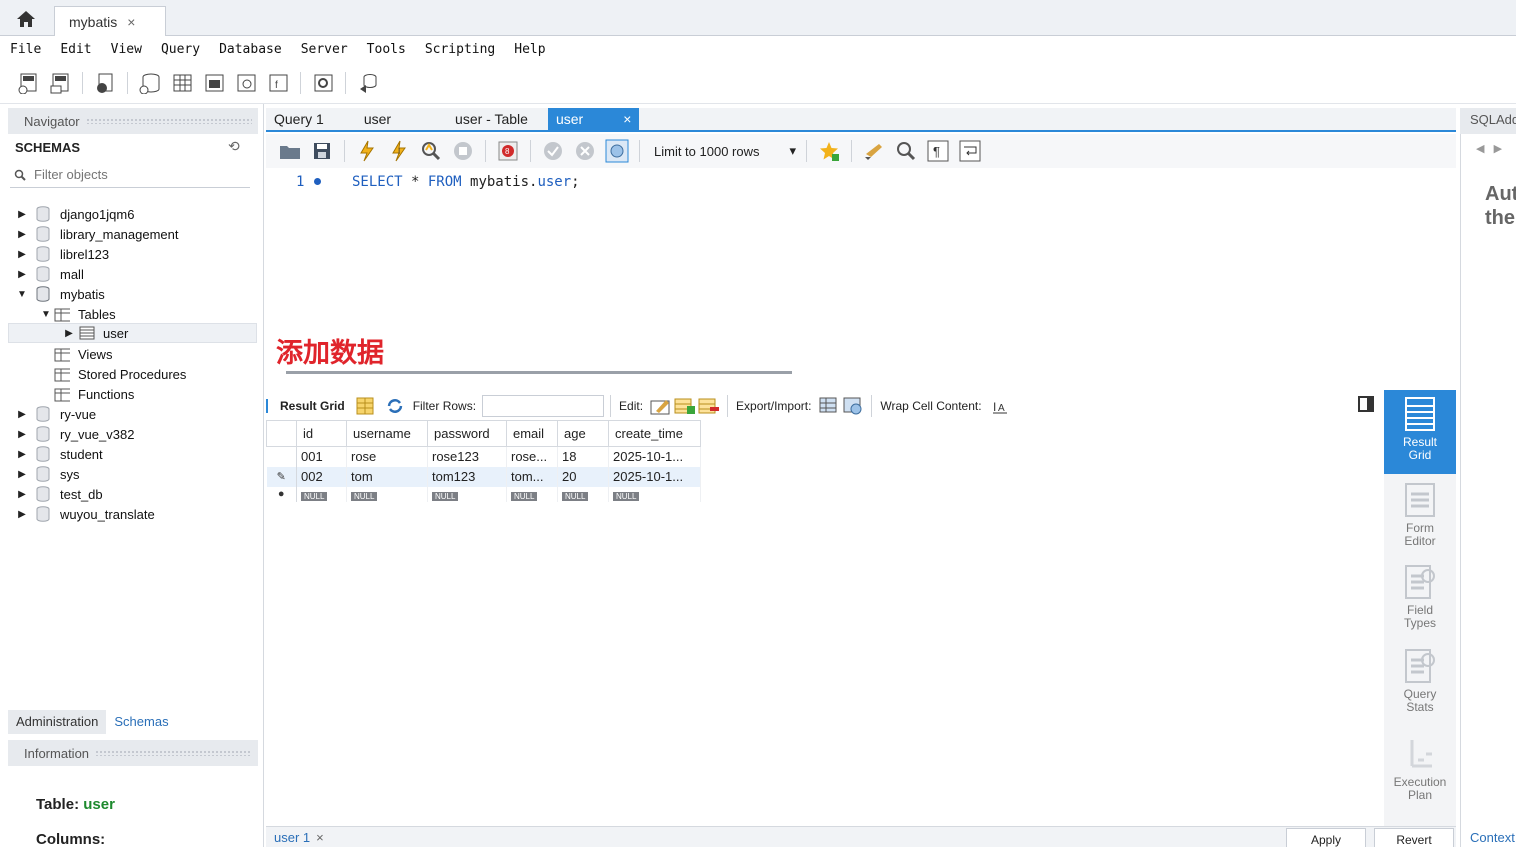 Image resolution: width=1516 pixels, height=847 pixels. I want to click on context-help-tab: Context, so click(1492, 837).